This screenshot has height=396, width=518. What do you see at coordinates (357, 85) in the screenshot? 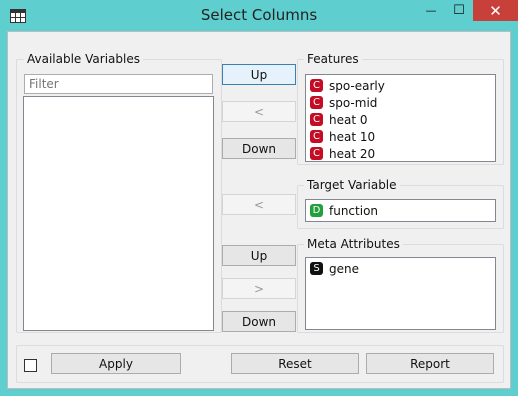
I see `variable-label: spo-early` at bounding box center [357, 85].